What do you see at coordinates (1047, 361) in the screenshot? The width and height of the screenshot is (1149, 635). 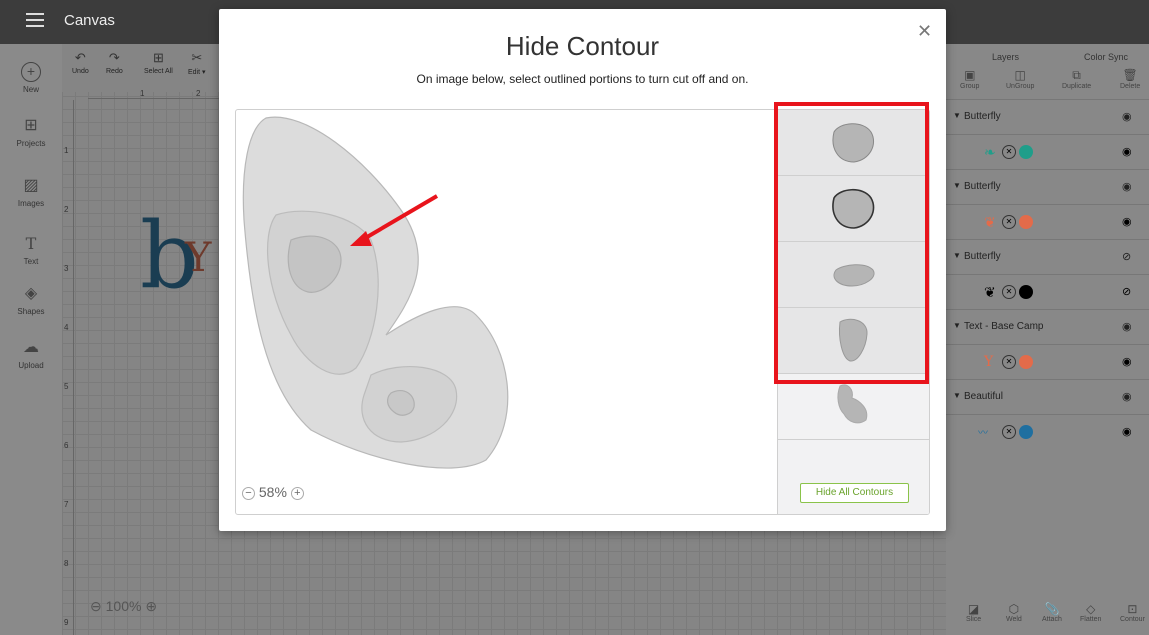 I see `layer-row: Y ✕ ◉` at bounding box center [1047, 361].